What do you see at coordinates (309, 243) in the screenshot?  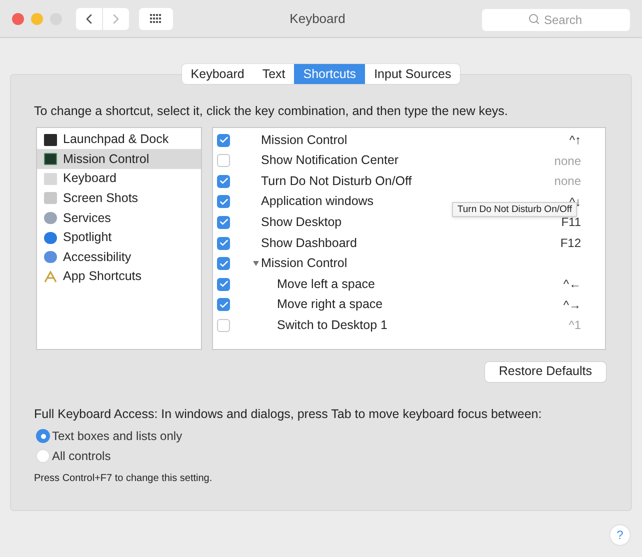 I see `shortcut-label: Show Dashboard` at bounding box center [309, 243].